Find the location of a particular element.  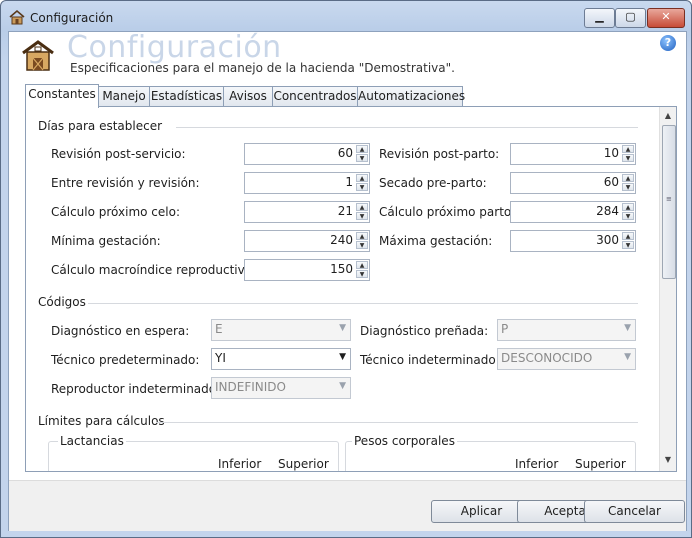

tecnico-predeterminado-select: YI ▼ is located at coordinates (281, 359).